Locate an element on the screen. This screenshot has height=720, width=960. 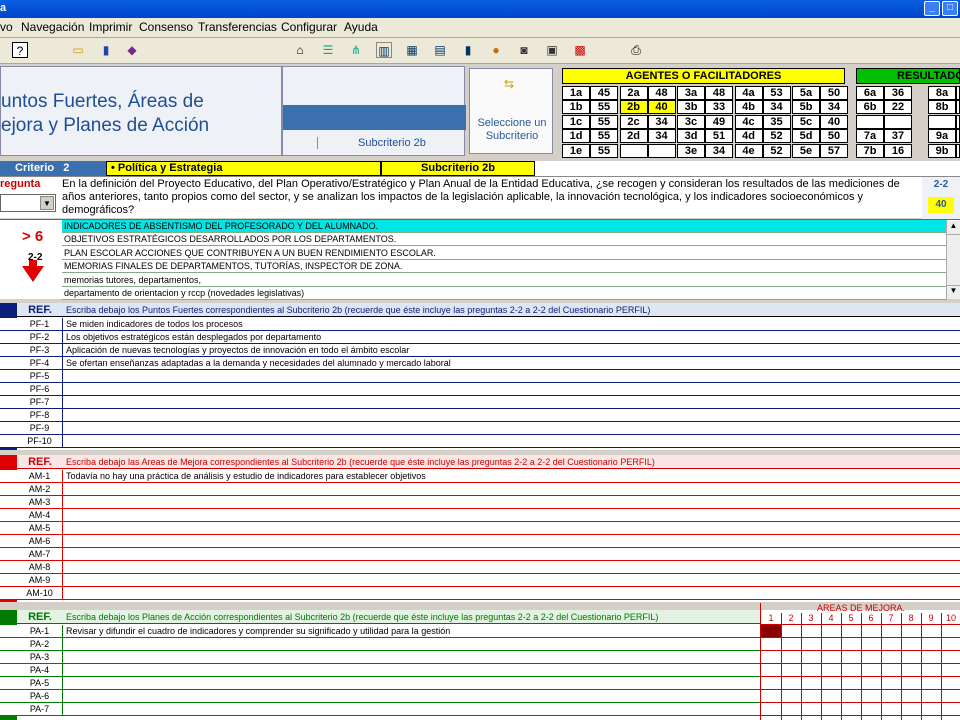
menu-item-transferencias: Transferencias is located at coordinates (237, 27).